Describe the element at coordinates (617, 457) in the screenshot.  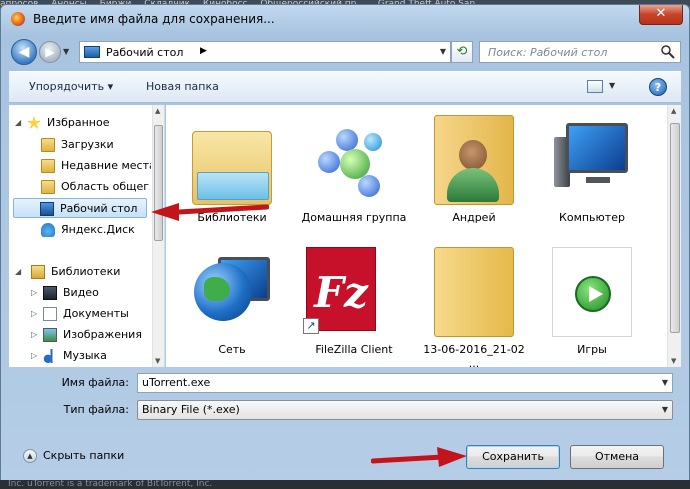
I see `cancel-button: Отмена` at that location.